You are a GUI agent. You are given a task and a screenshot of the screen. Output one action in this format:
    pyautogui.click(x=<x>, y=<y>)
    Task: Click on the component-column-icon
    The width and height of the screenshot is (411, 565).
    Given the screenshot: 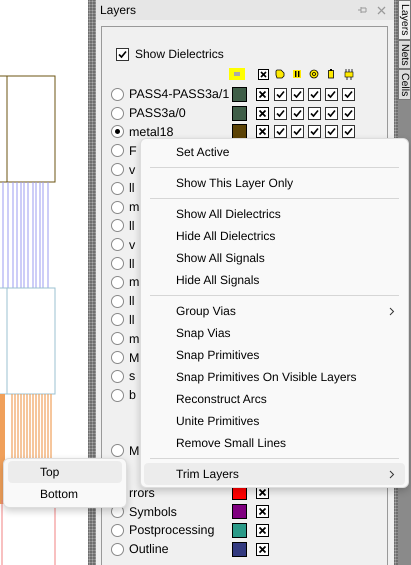 What is the action you would take?
    pyautogui.click(x=349, y=74)
    